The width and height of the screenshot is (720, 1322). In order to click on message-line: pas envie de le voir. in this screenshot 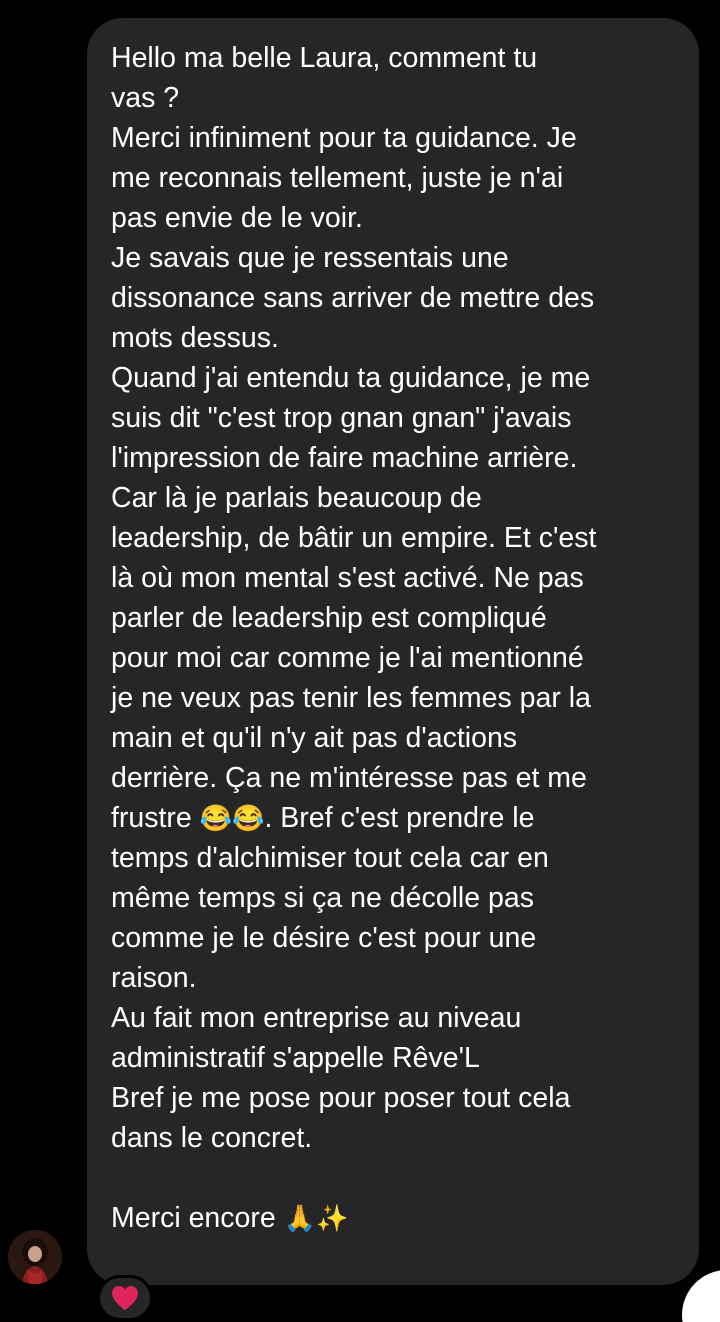, I will do `click(237, 218)`.